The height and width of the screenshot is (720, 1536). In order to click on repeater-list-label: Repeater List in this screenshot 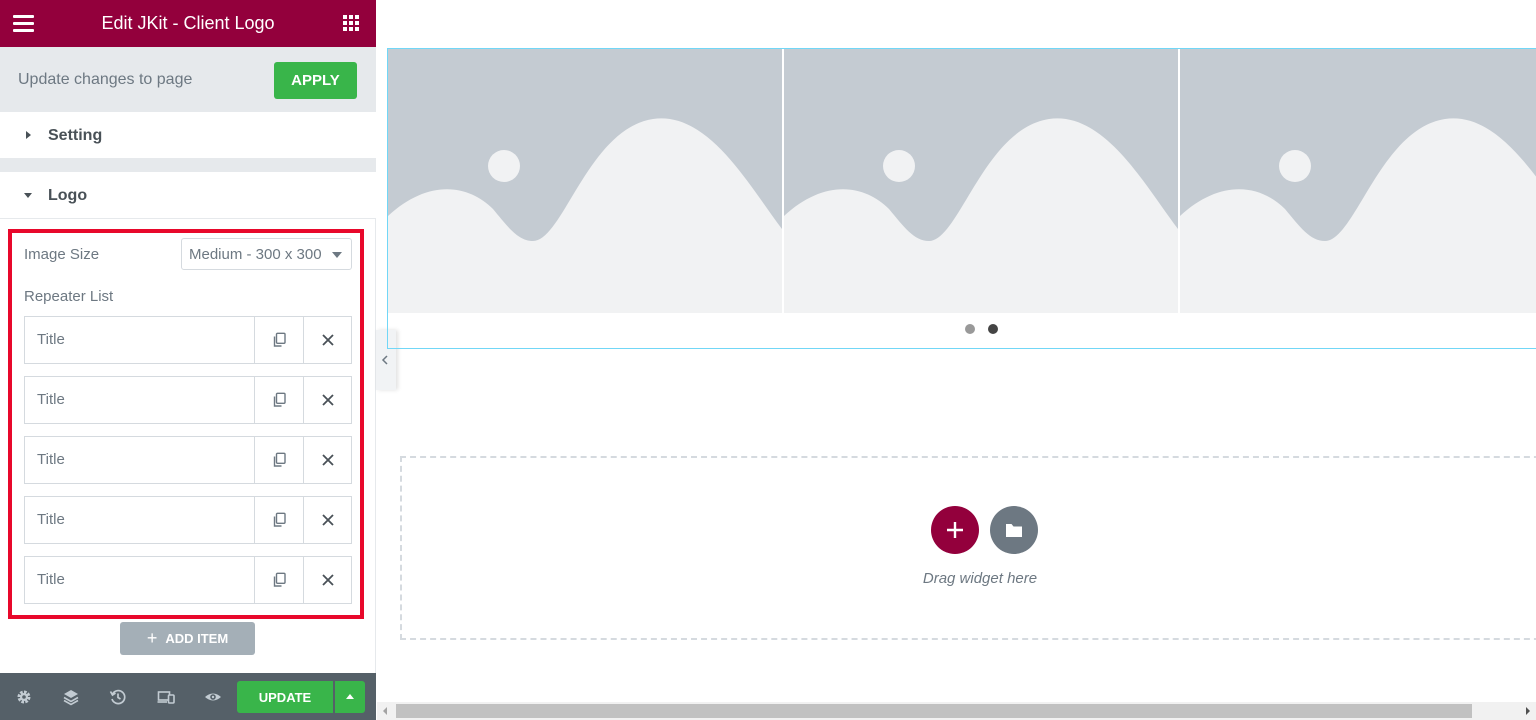, I will do `click(69, 296)`.